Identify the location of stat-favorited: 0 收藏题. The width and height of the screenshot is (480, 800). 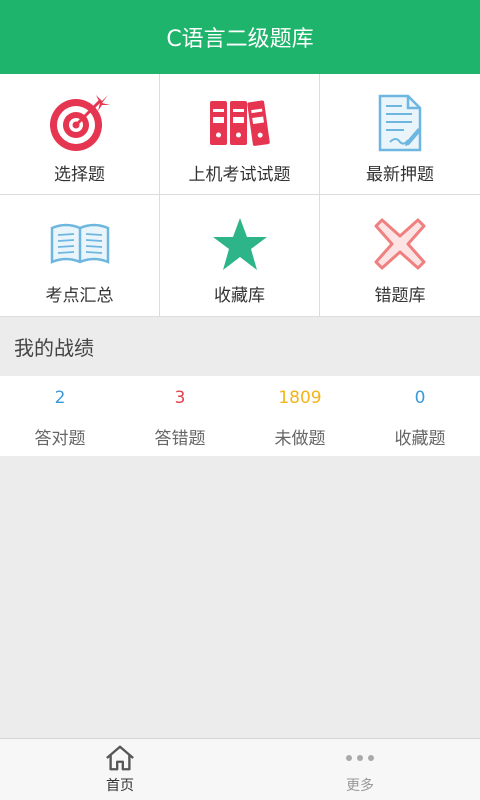
(420, 416).